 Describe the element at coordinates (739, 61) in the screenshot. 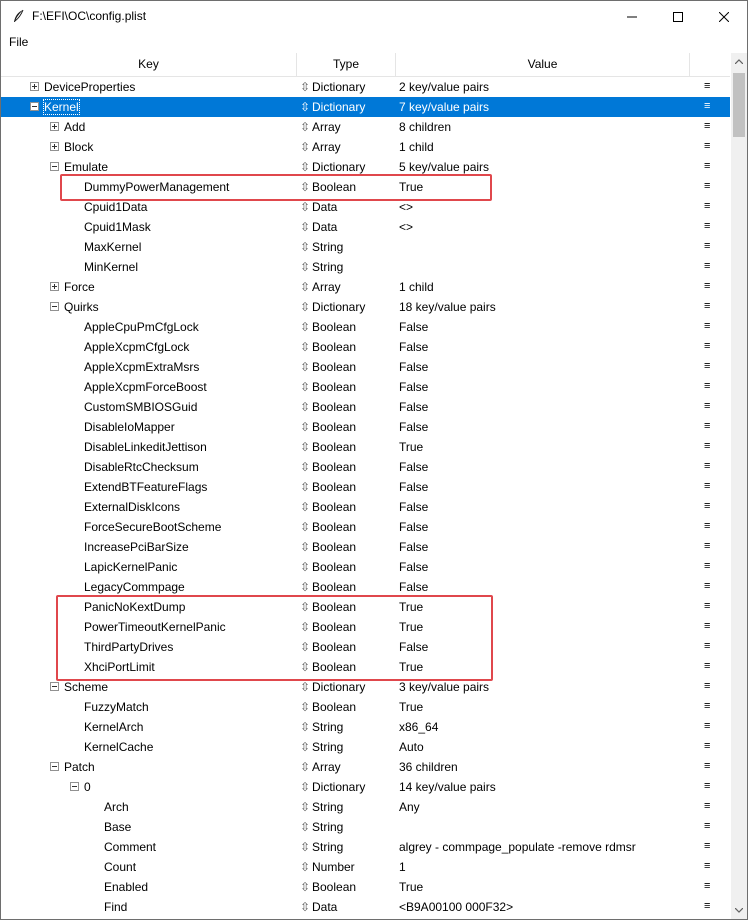

I see `scroll-up-button` at that location.